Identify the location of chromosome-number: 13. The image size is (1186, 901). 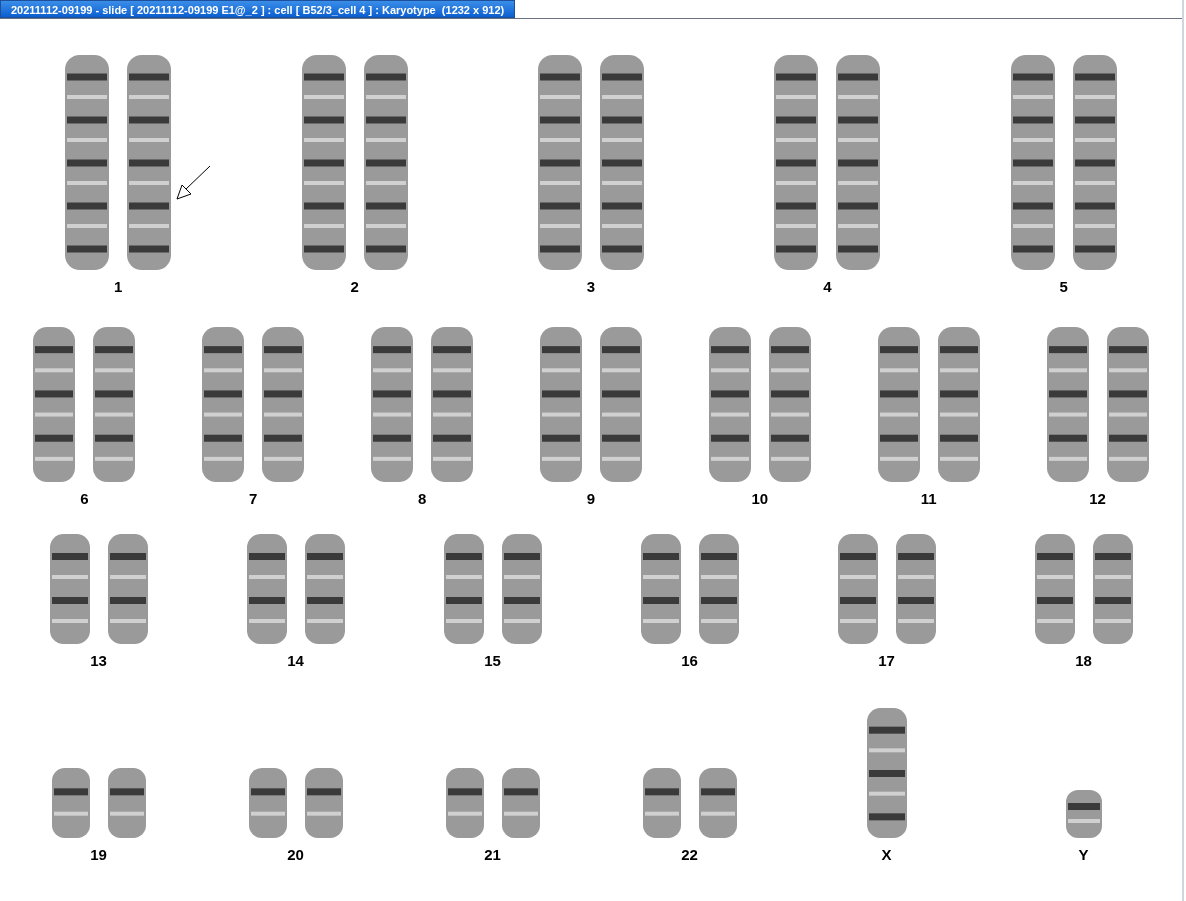
(98, 661).